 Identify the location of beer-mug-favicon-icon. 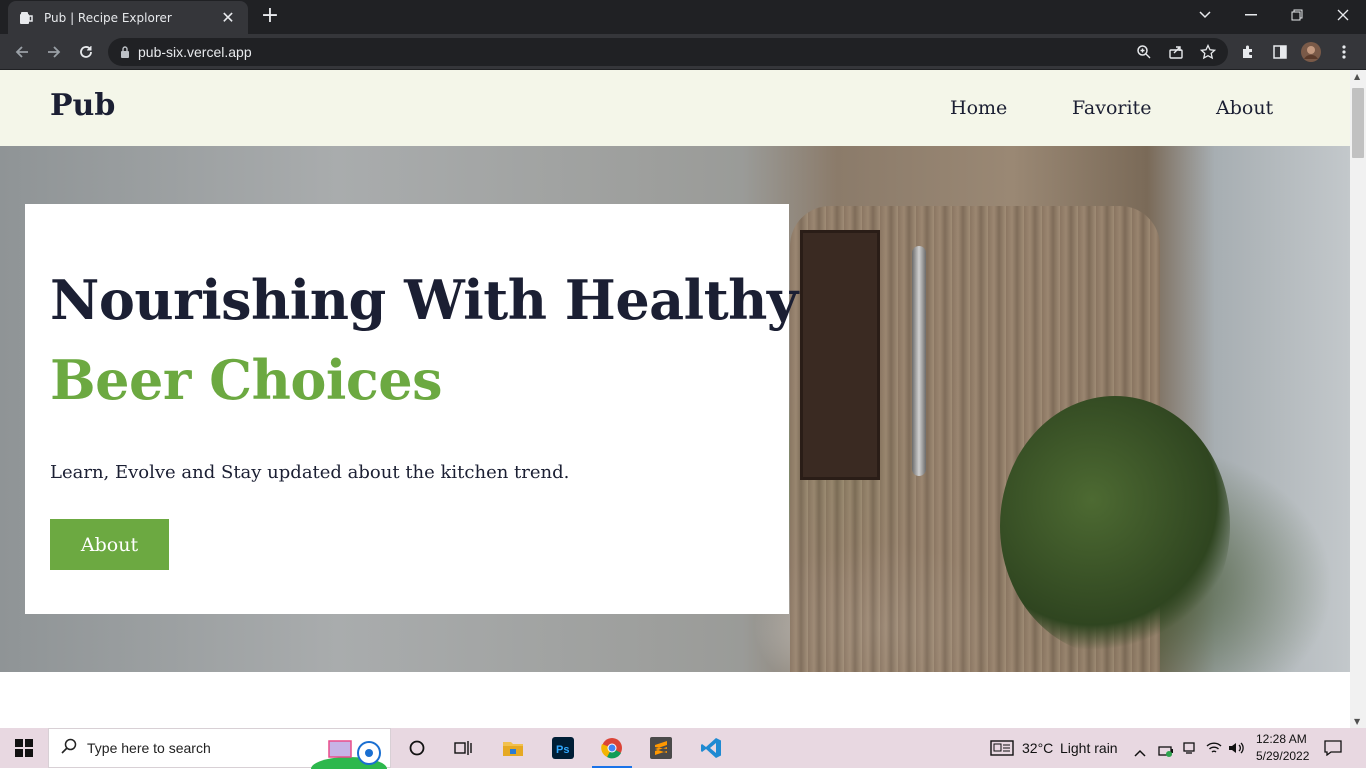
(26, 18).